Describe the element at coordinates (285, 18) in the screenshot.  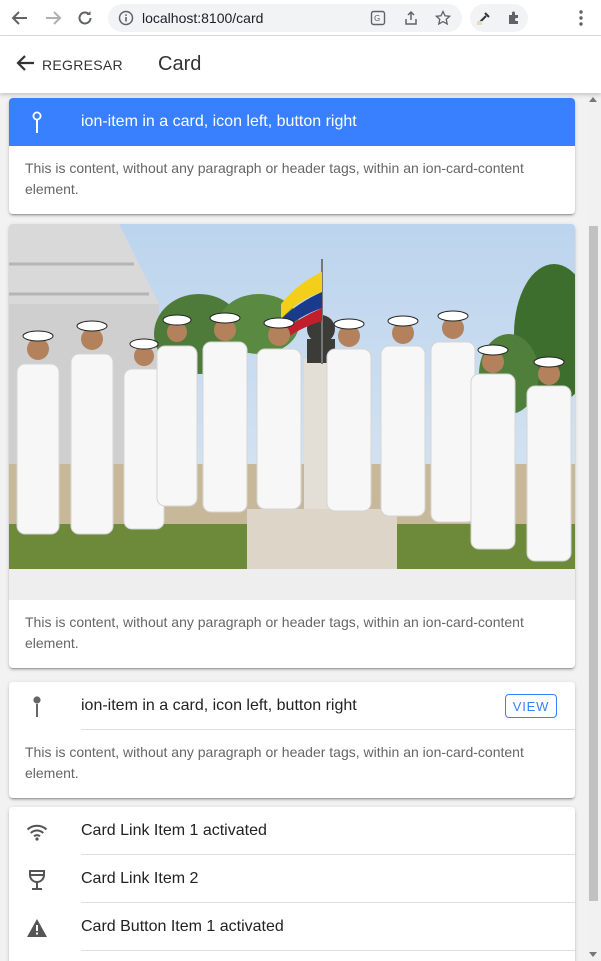
I see `address-bar: localhost:8100/card G` at that location.